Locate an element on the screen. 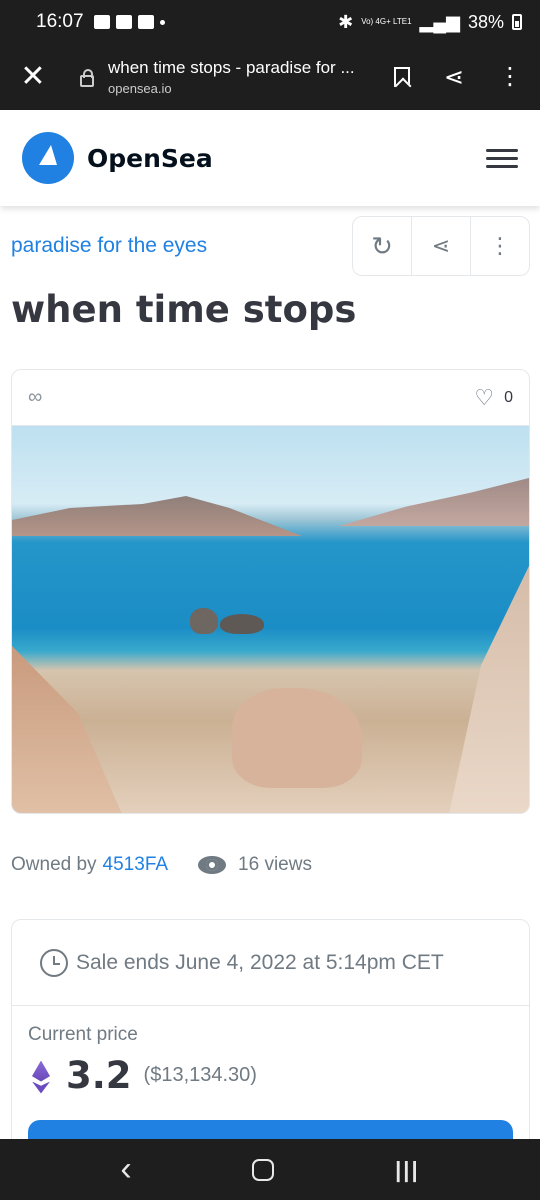 This screenshot has width=540, height=1200. more-notifications-icon is located at coordinates (162, 22).